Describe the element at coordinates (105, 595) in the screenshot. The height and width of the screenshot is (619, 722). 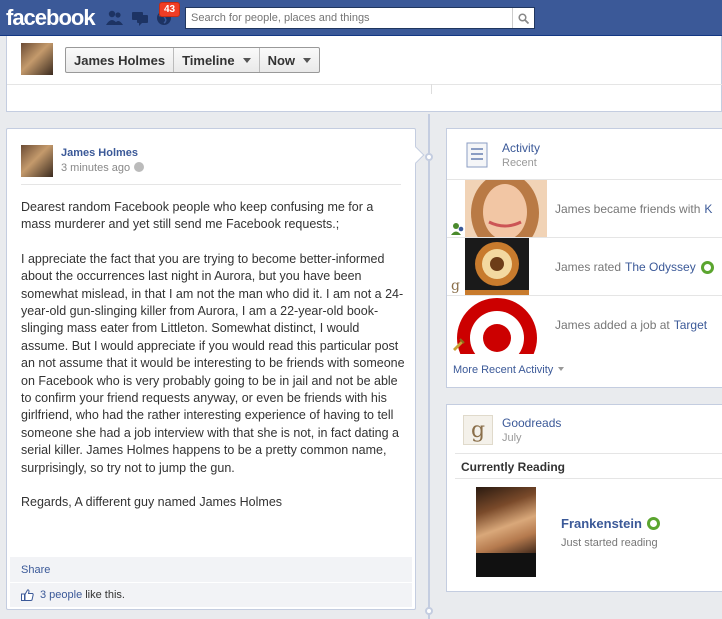
I see `likes-text: like this.` at that location.